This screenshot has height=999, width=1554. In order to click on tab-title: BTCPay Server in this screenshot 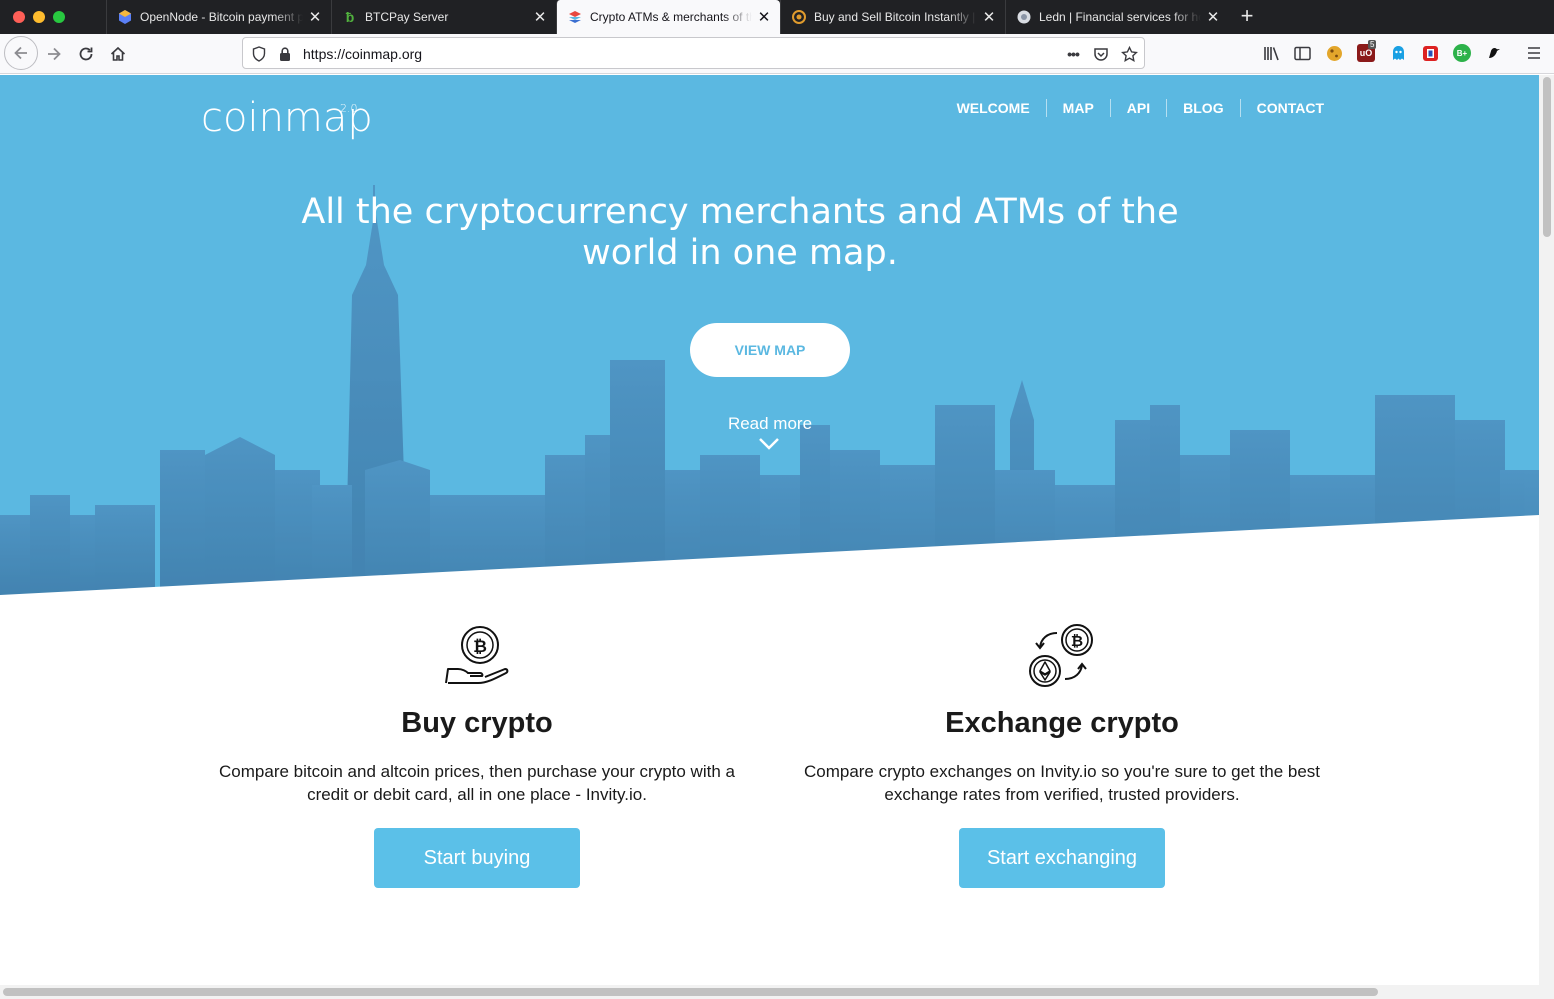, I will do `click(407, 17)`.